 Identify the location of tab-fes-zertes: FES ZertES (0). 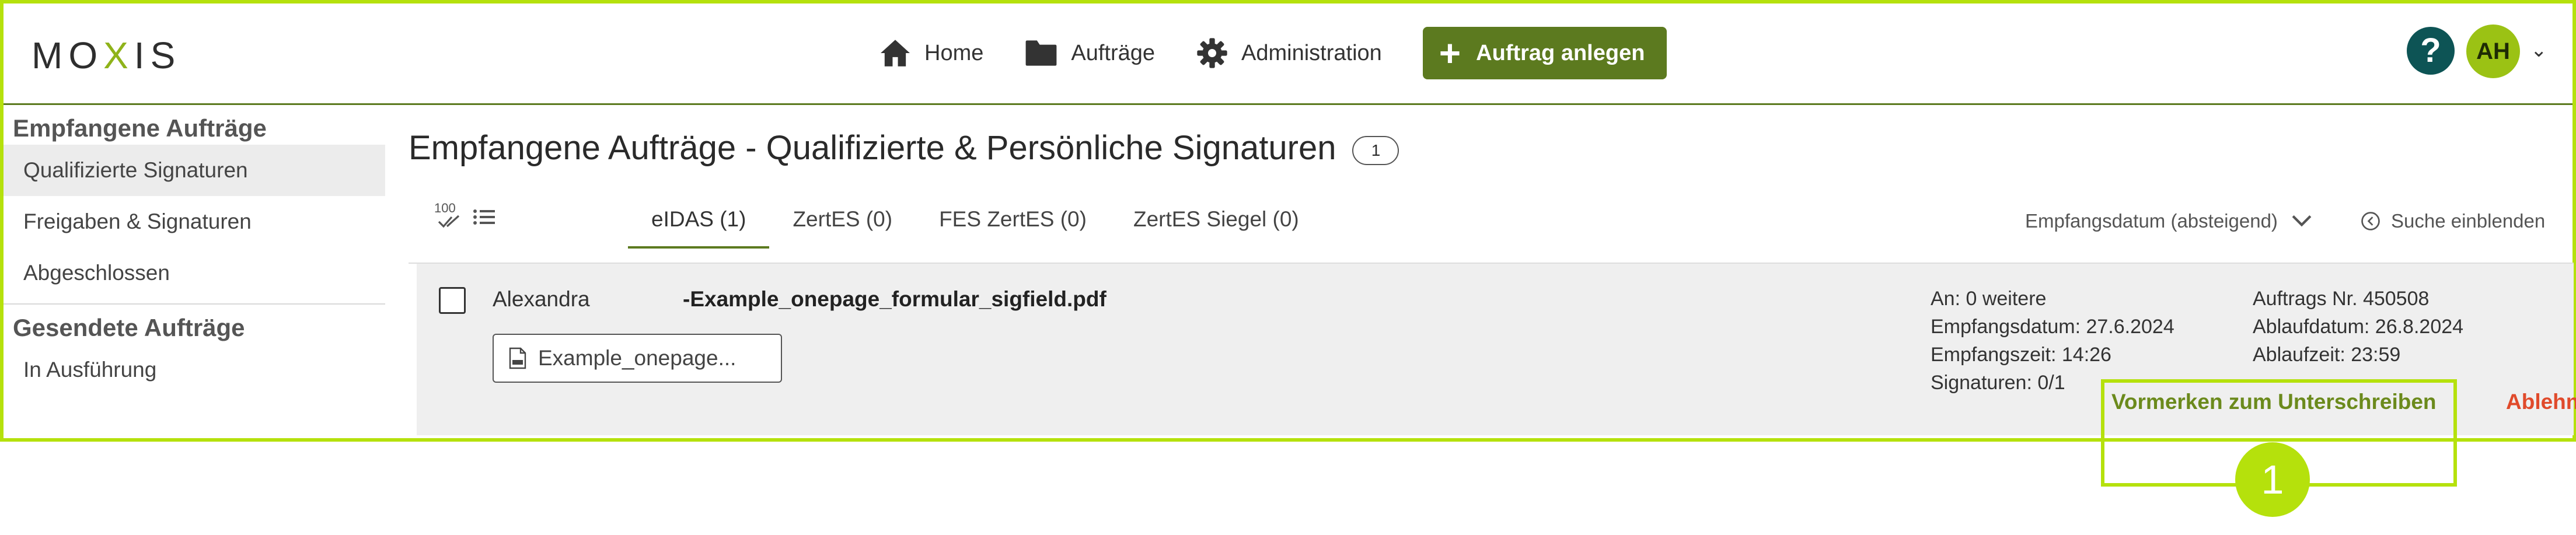
(1013, 219).